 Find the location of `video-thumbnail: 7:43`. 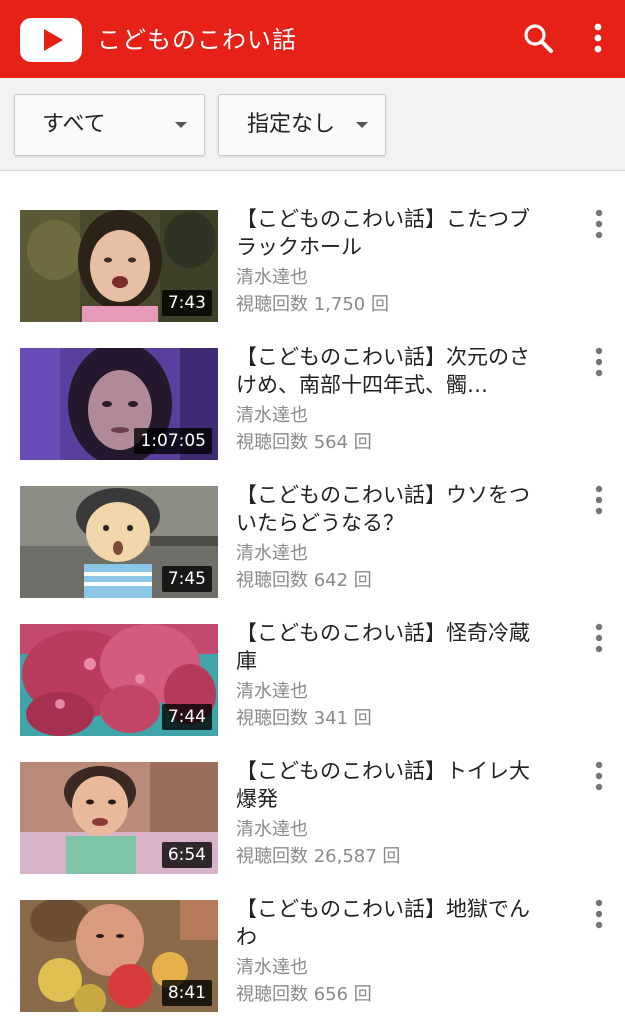

video-thumbnail: 7:43 is located at coordinates (119, 266).